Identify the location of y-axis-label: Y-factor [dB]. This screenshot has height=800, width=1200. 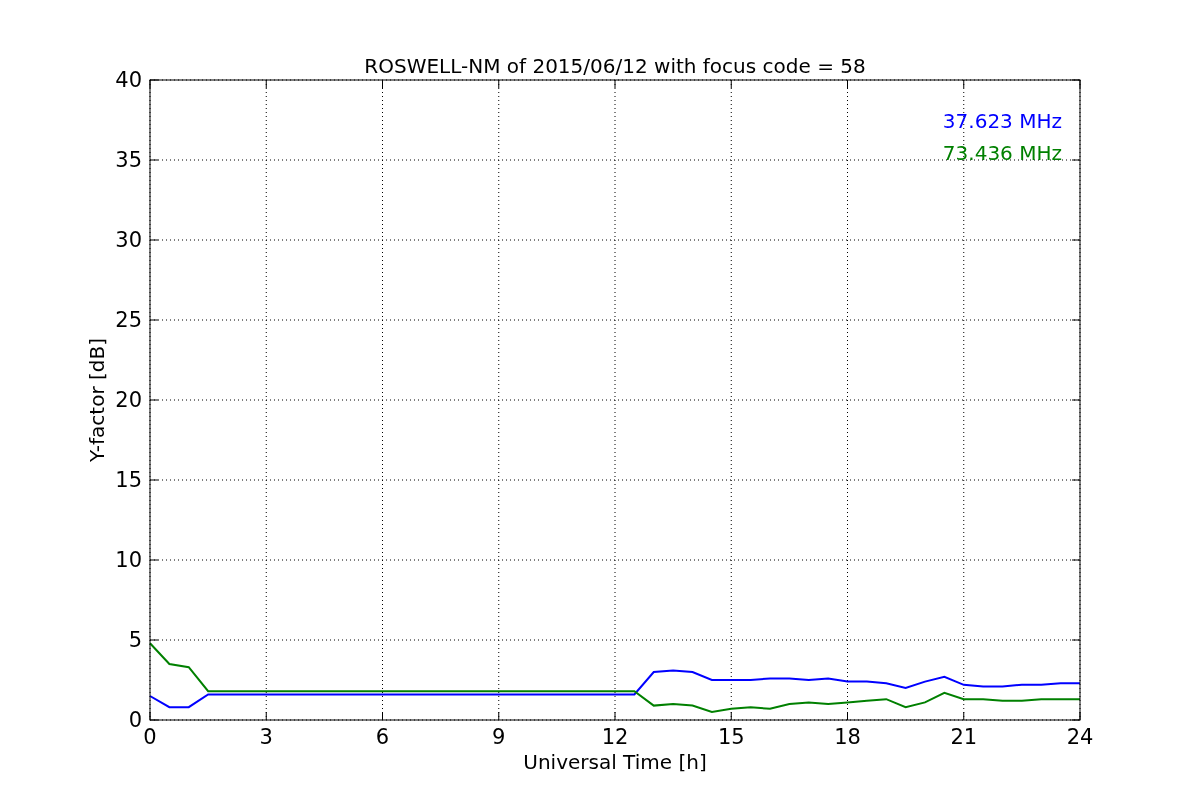
(97, 400).